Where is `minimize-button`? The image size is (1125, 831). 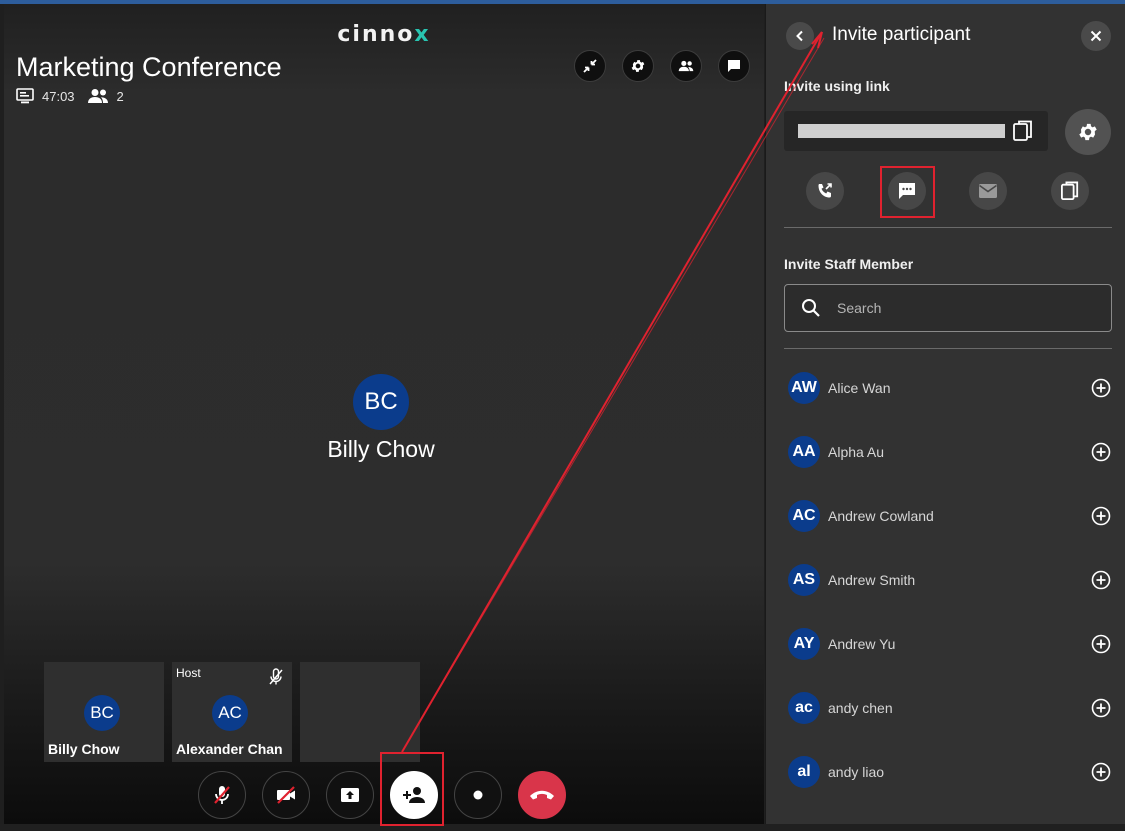 minimize-button is located at coordinates (590, 66).